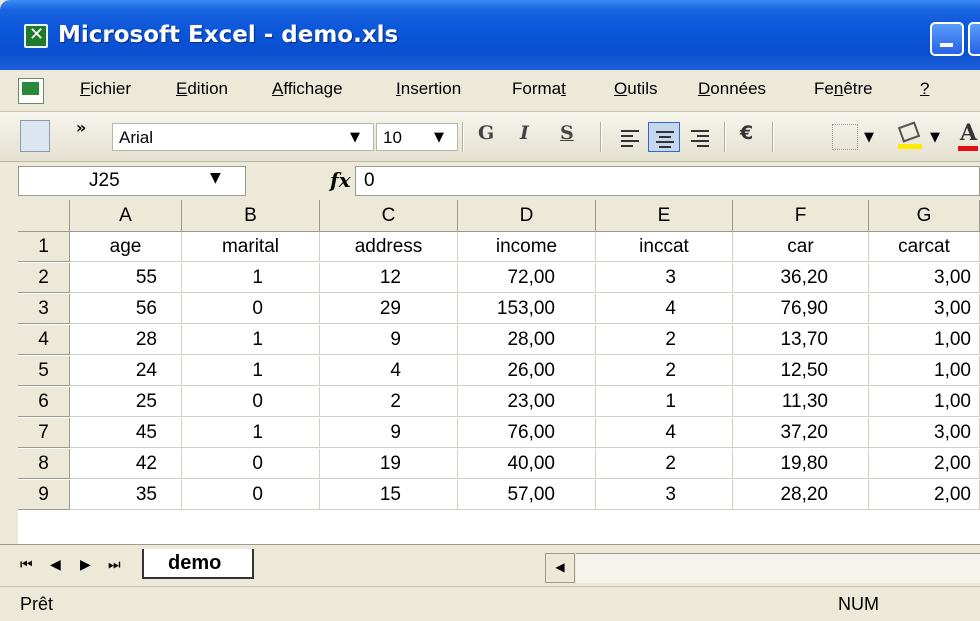 This screenshot has width=980, height=621. Describe the element at coordinates (527, 216) in the screenshot. I see `column-header: D` at that location.